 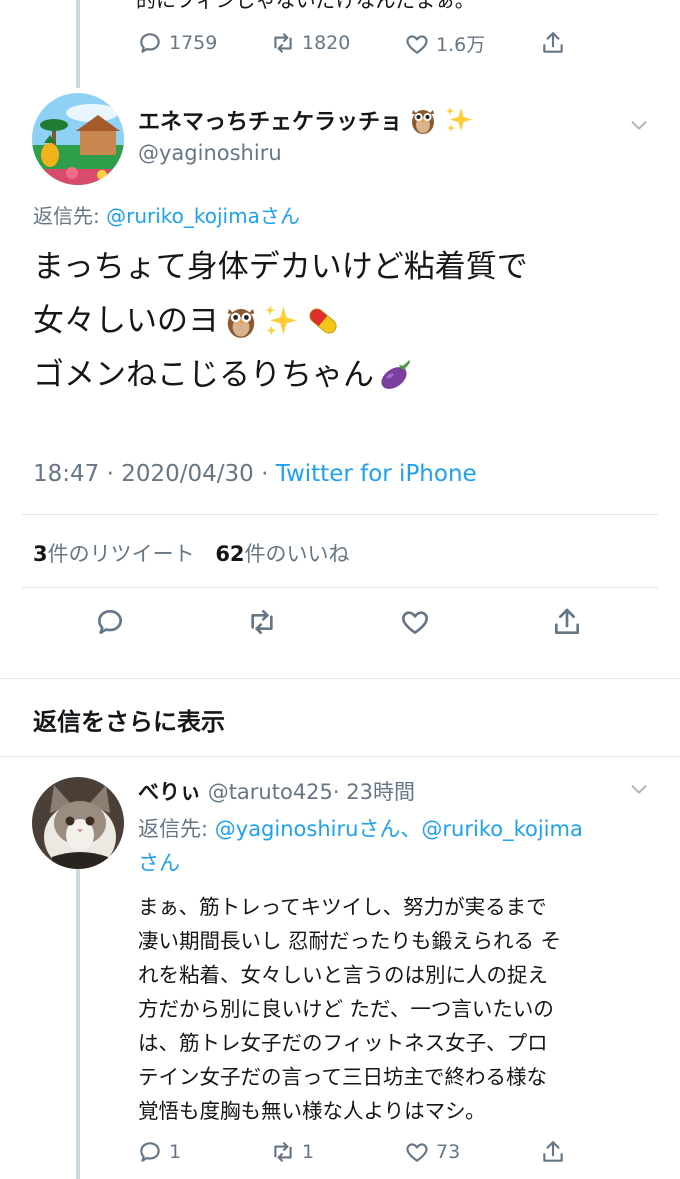 I want to click on prev-like-button: 1.6万, so click(x=444, y=43).